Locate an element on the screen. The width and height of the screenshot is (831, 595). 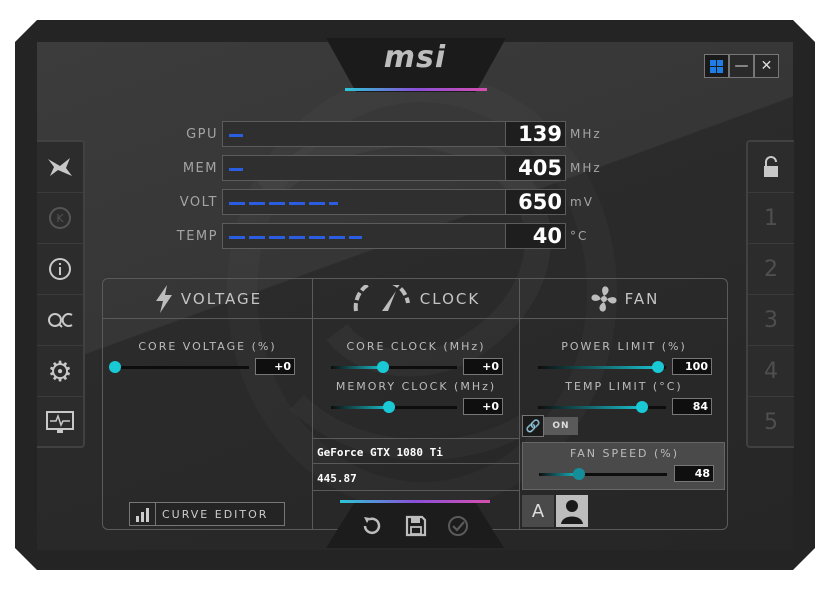
fan-auto-button: A is located at coordinates (538, 511).